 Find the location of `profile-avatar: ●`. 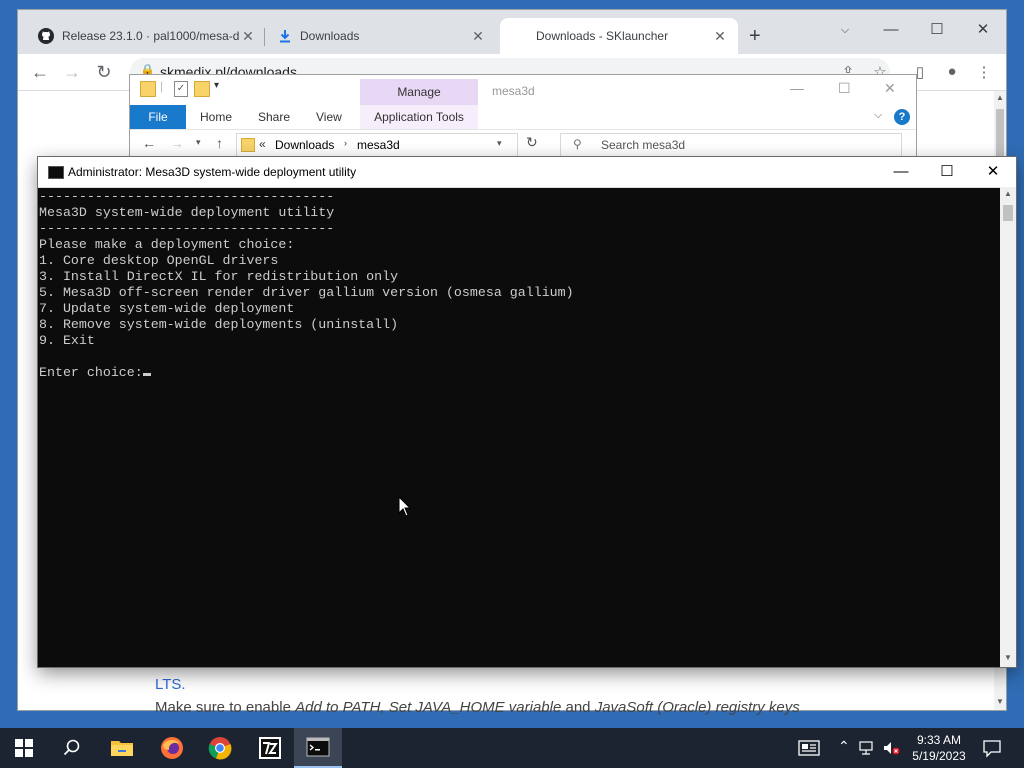

profile-avatar: ● is located at coordinates (952, 73).